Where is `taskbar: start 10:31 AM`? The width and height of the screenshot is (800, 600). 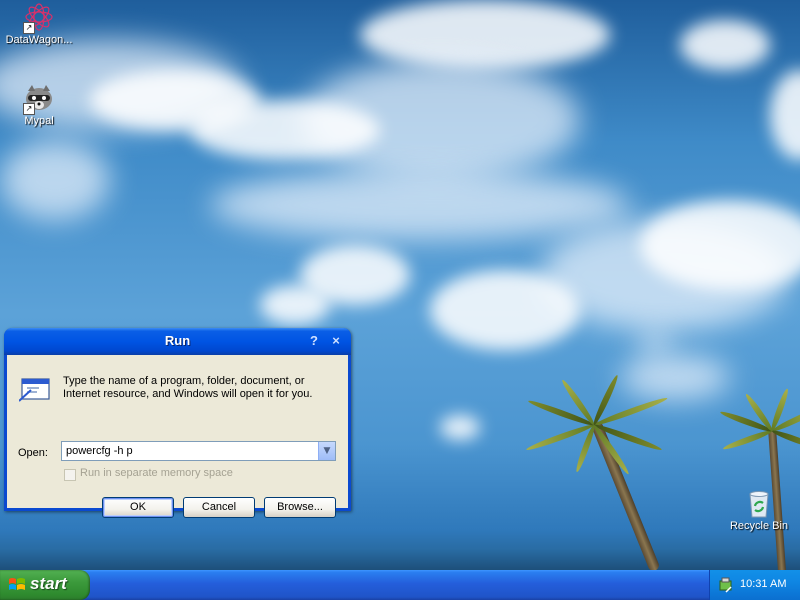 taskbar: start 10:31 AM is located at coordinates (400, 585).